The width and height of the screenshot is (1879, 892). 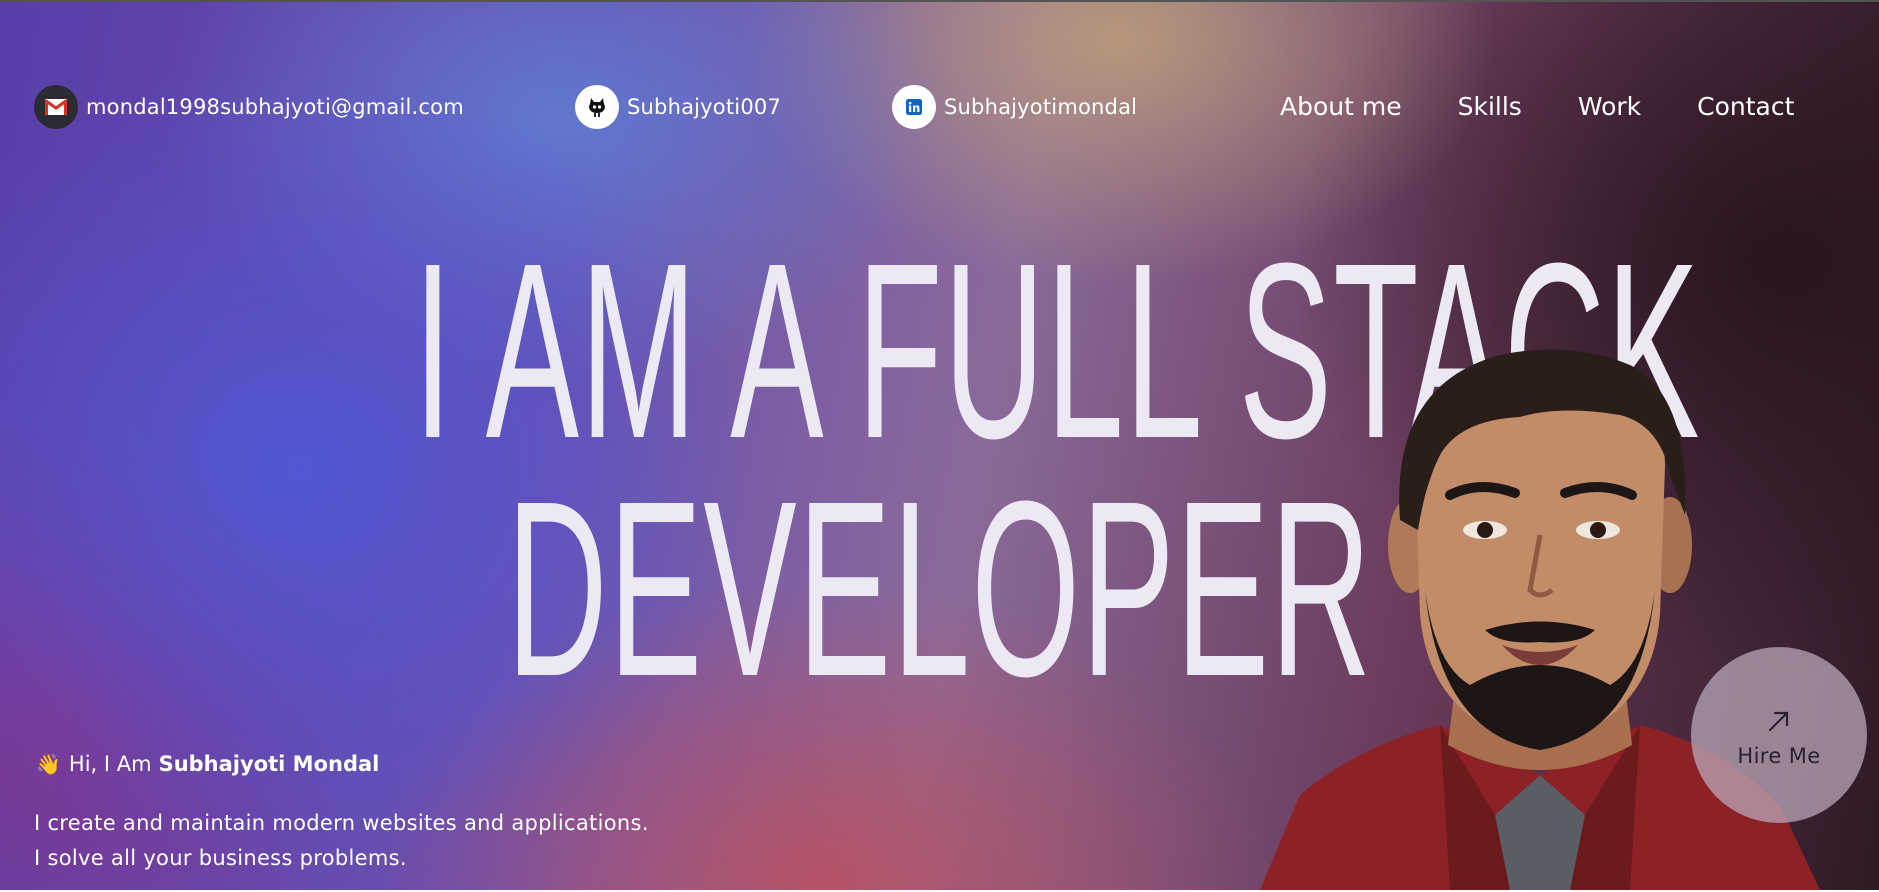 I want to click on github-contact: Subhajyoti007, so click(x=678, y=107).